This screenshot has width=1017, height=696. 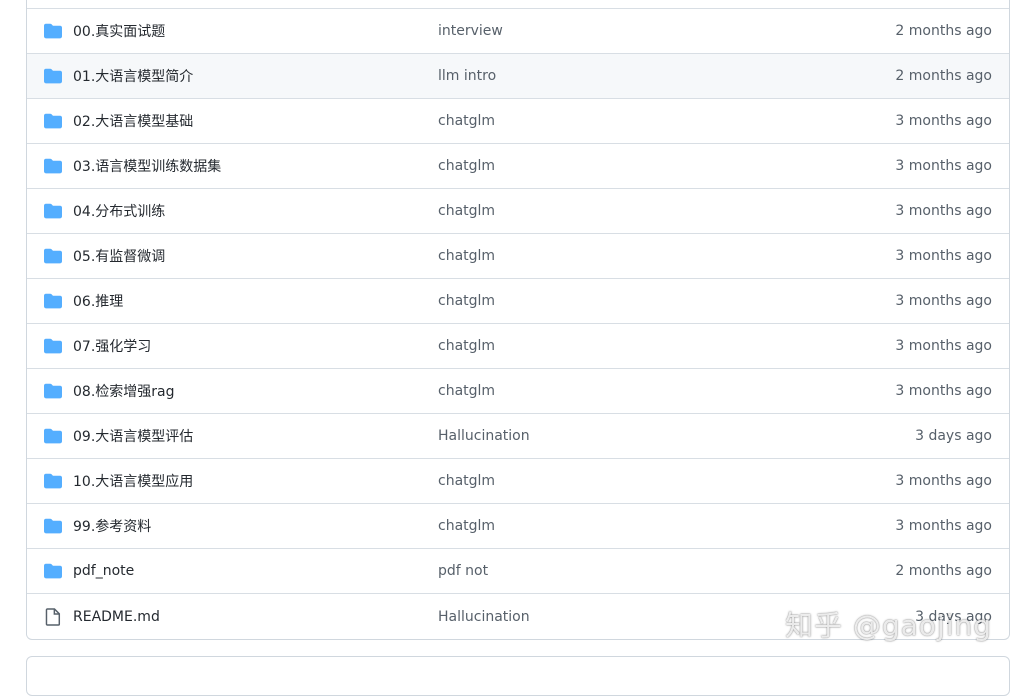 I want to click on file-row: 01.大语言模型简介 llm intro 2 months ago, so click(x=518, y=76).